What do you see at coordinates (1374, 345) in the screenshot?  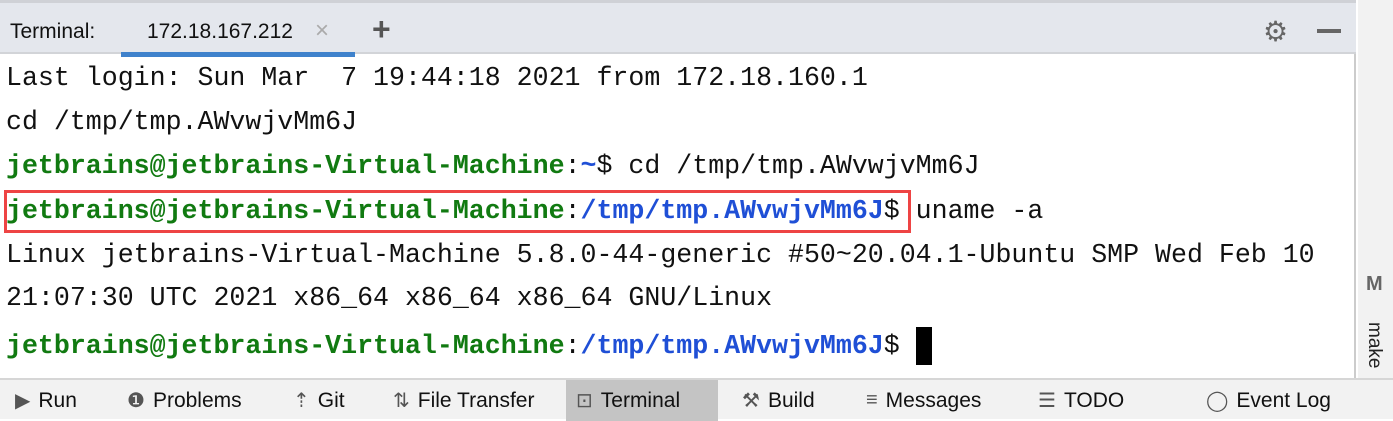 I see `make-tool-button: make` at bounding box center [1374, 345].